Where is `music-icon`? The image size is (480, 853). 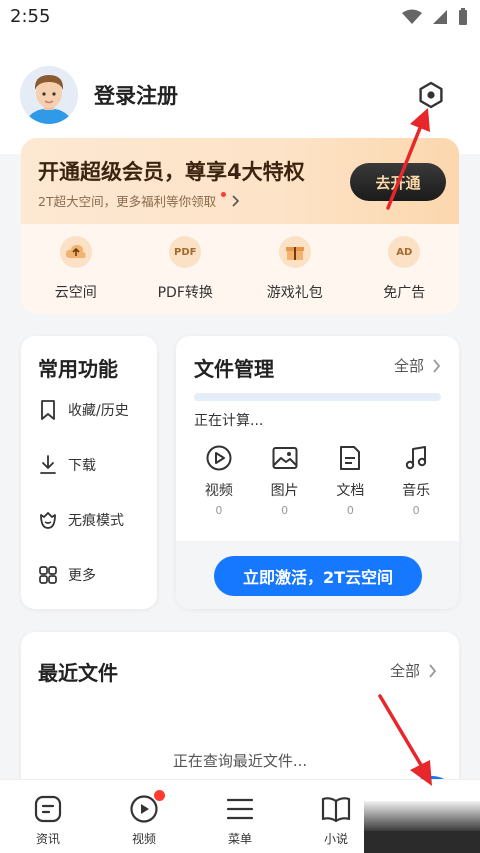 music-icon is located at coordinates (416, 458).